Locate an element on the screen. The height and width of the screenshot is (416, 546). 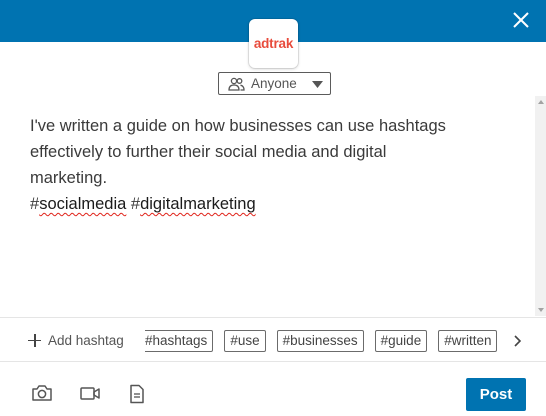
caret-down-icon is located at coordinates (317, 84).